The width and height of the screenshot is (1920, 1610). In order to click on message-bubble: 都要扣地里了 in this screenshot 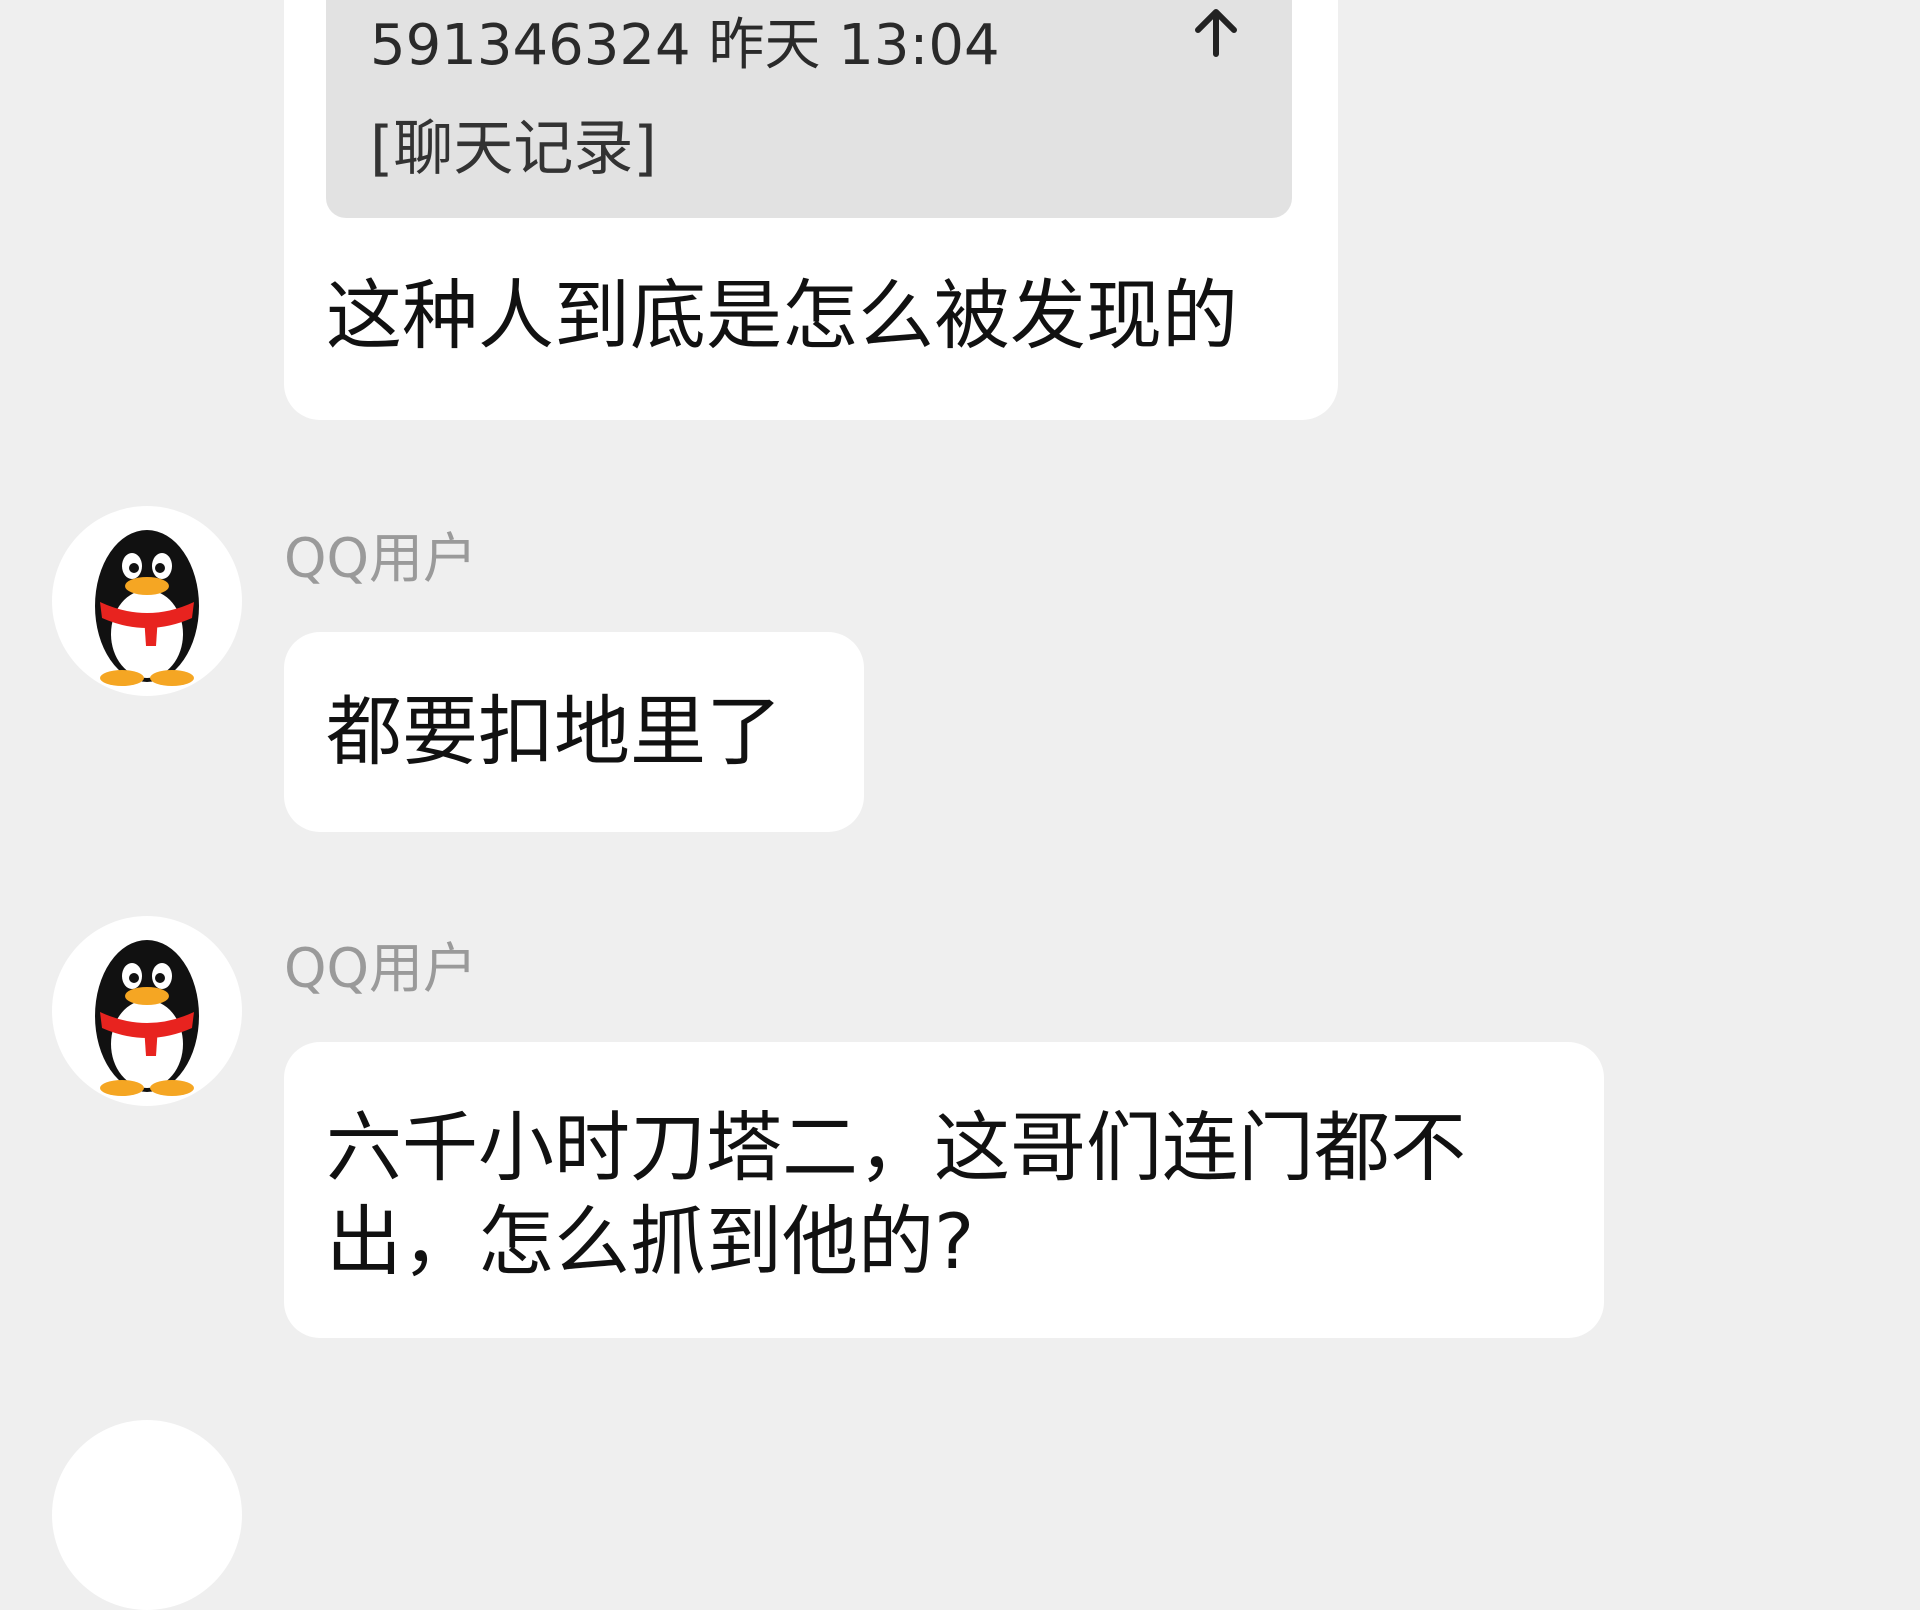, I will do `click(574, 732)`.